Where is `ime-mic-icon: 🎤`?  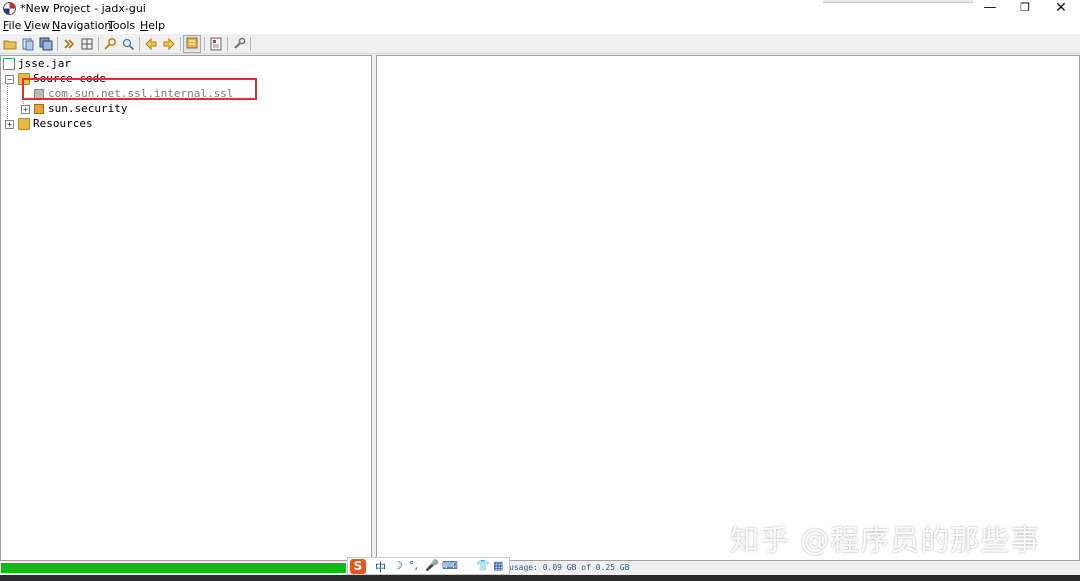
ime-mic-icon: 🎤 is located at coordinates (432, 565).